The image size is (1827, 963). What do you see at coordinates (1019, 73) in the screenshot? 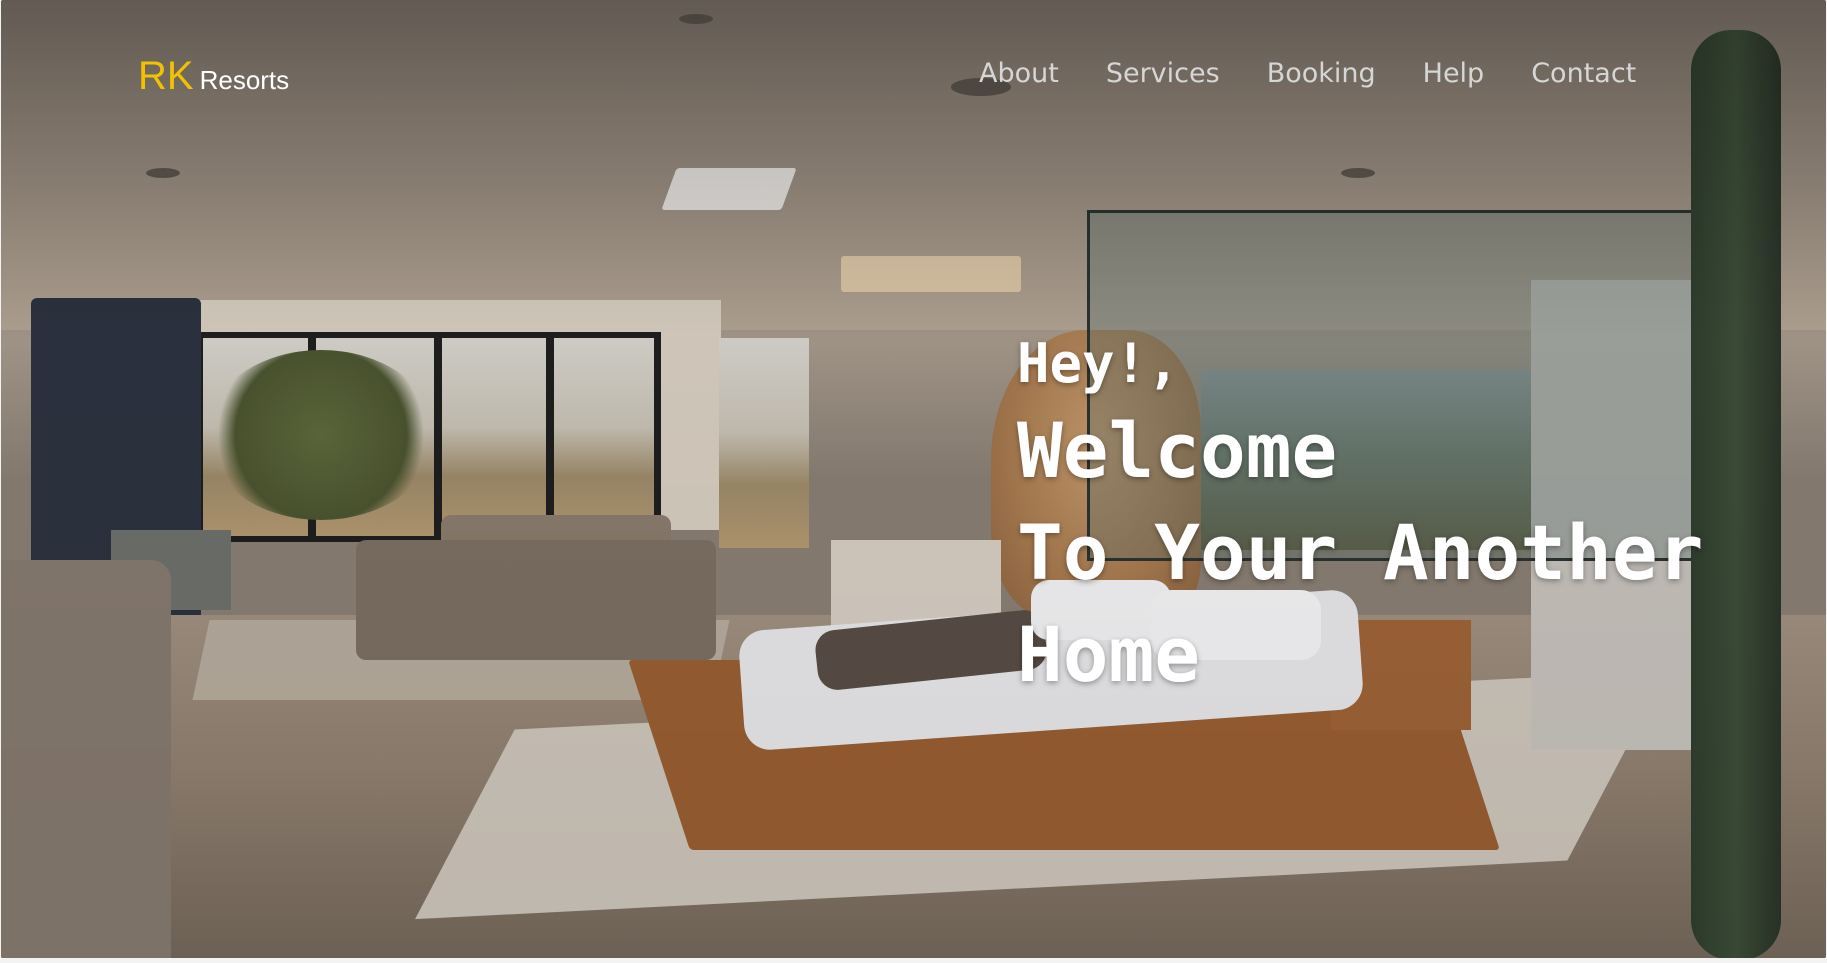
I see `nav-link-about: About` at bounding box center [1019, 73].